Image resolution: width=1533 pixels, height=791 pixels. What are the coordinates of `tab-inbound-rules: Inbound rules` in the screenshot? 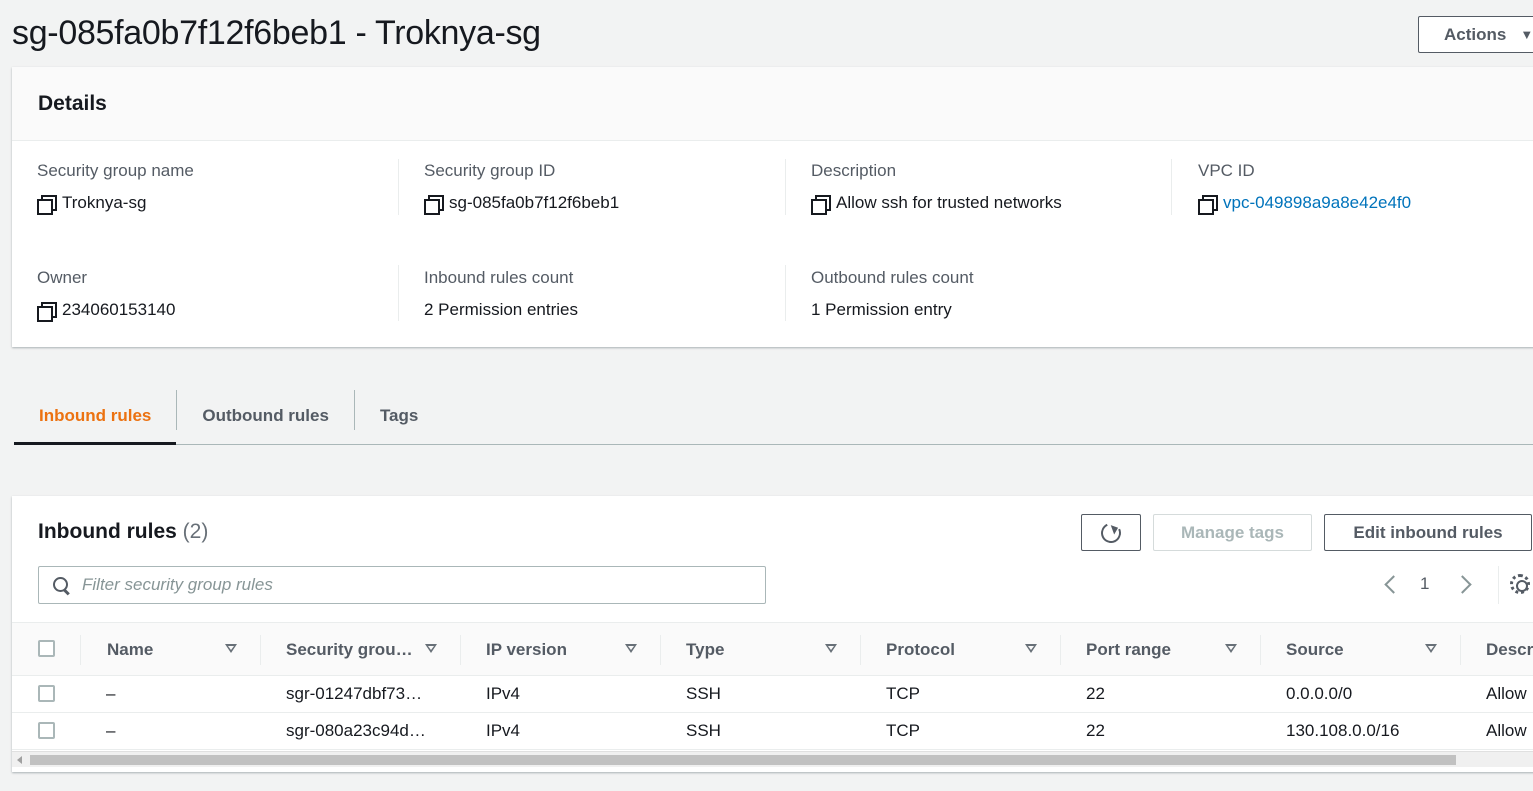 It's located at (95, 416).